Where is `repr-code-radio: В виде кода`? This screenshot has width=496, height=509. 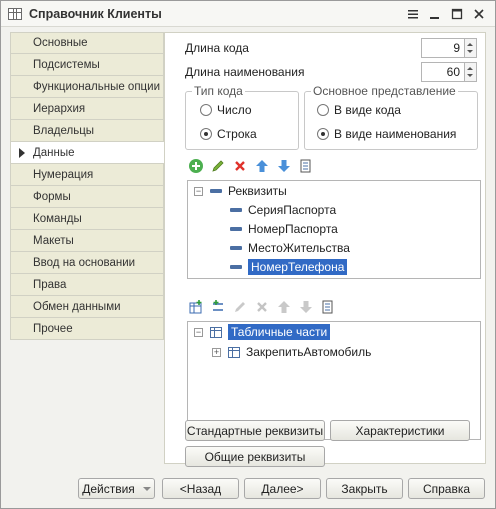 repr-code-radio: В виде кода is located at coordinates (359, 110).